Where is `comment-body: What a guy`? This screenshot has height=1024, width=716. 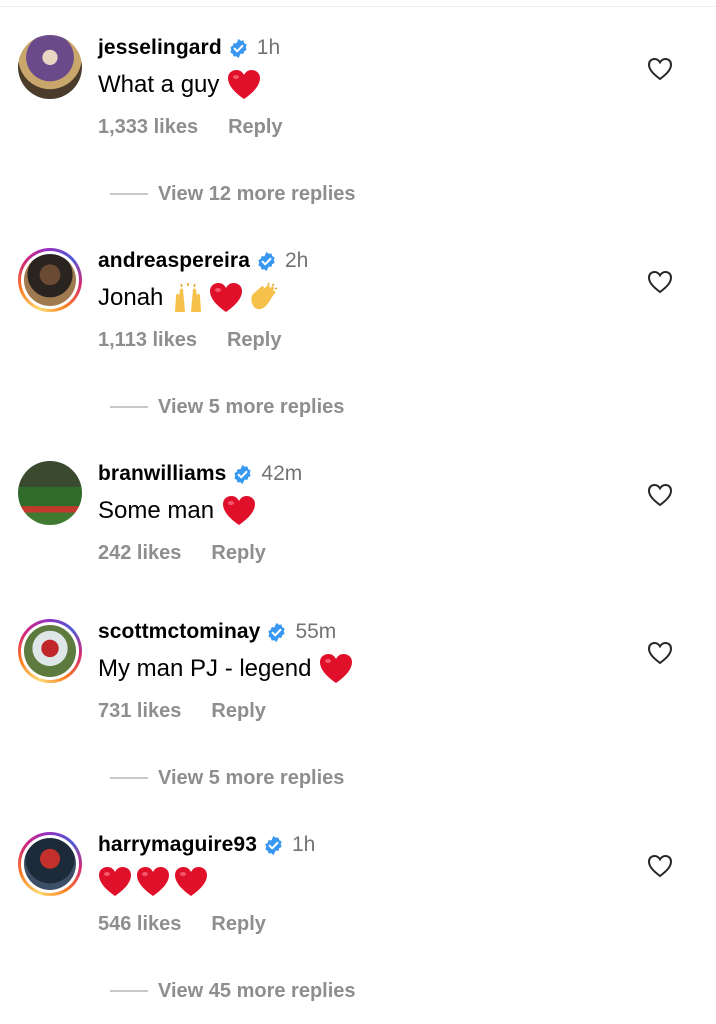 comment-body: What a guy is located at coordinates (159, 84).